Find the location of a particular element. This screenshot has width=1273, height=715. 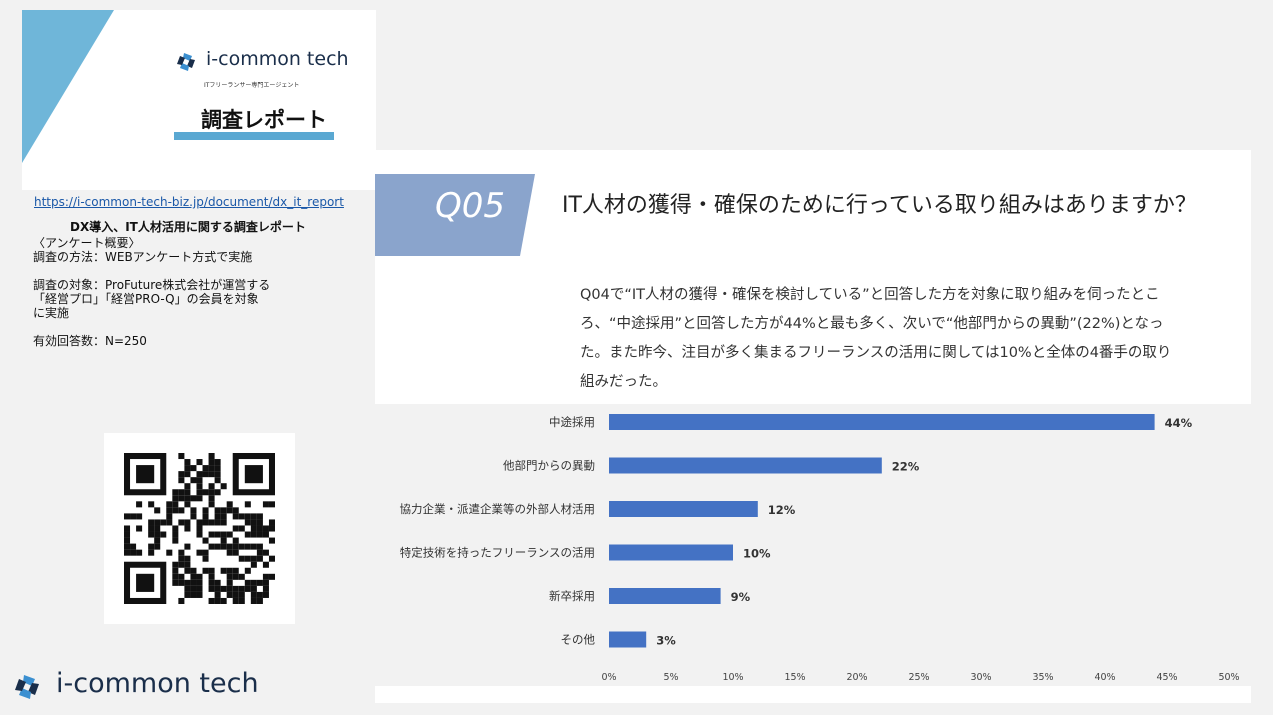

report-cover-thumbnail: i-common tech ITフリーランサー専門エージェント 調査レポート is located at coordinates (199, 100).